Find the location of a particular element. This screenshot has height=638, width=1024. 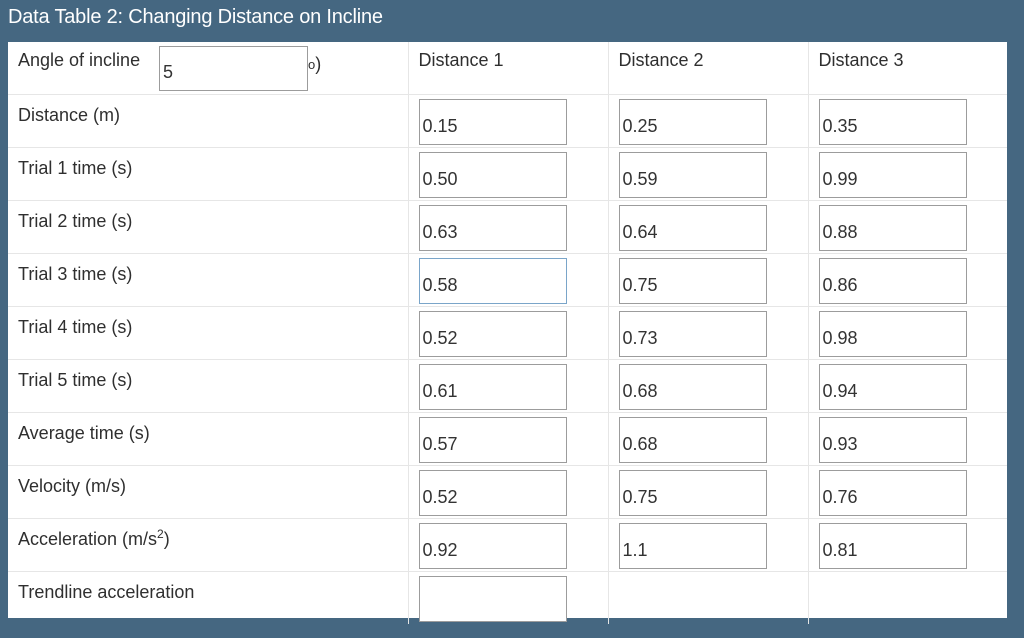

angle-cell: Angle of incline o) is located at coordinates (208, 68).